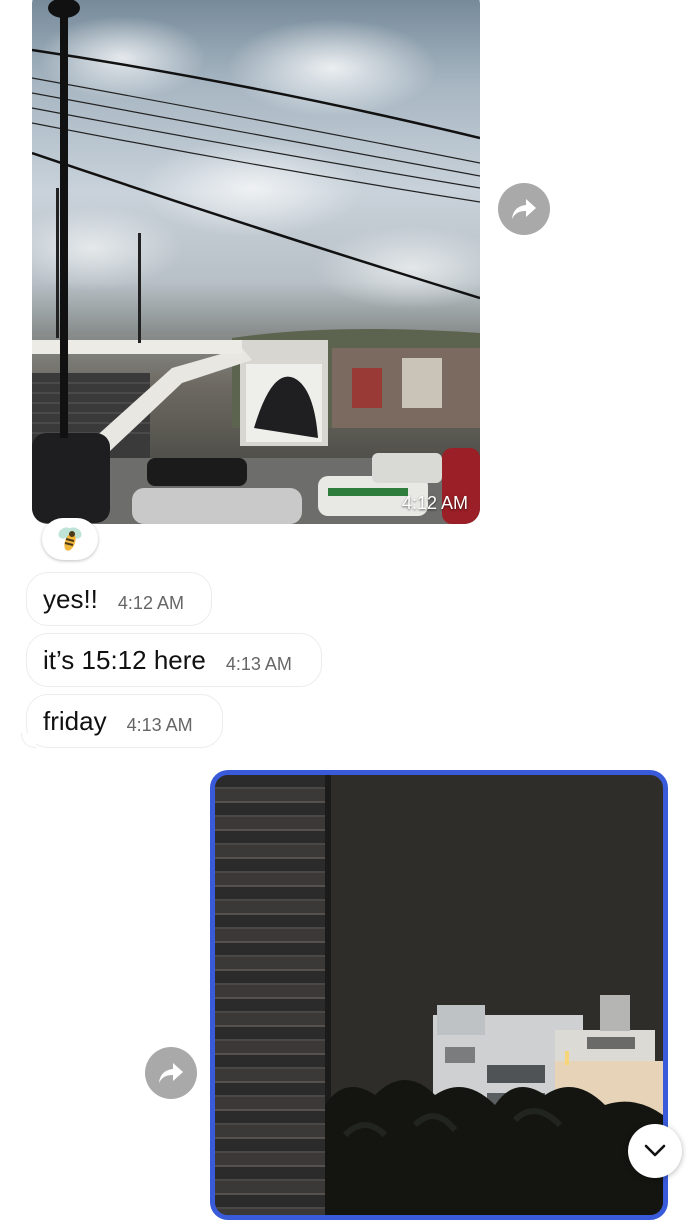  I want to click on message-text: it’s 15:12 here, so click(124, 659).